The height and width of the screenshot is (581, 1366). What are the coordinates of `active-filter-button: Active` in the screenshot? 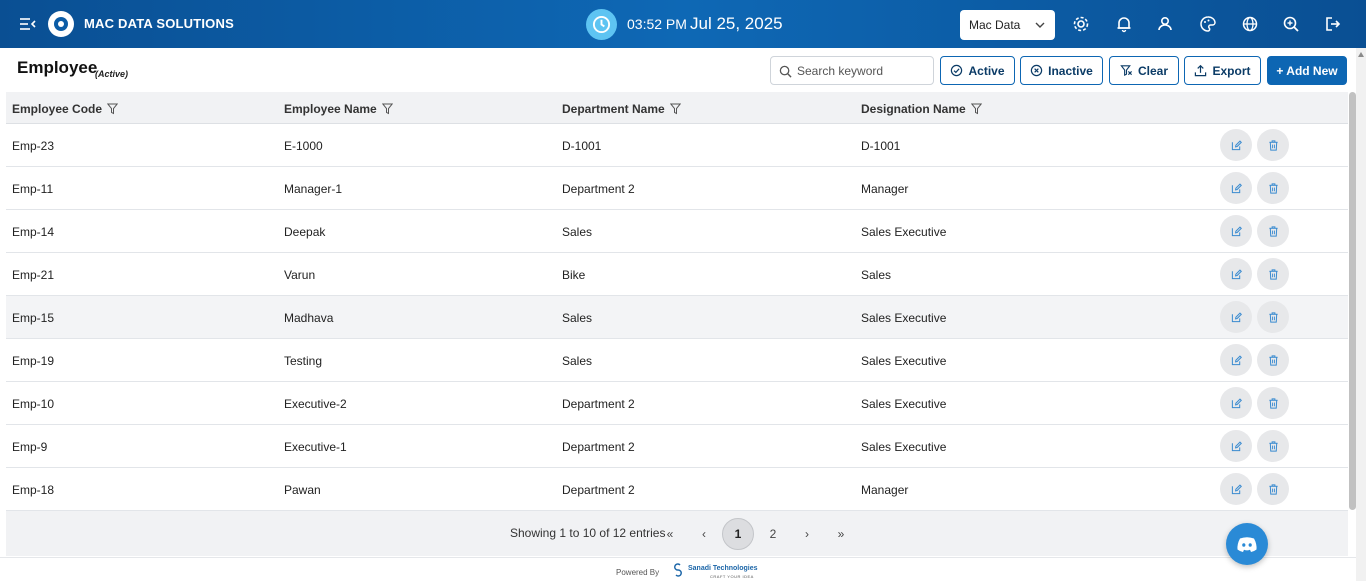 It's located at (977, 70).